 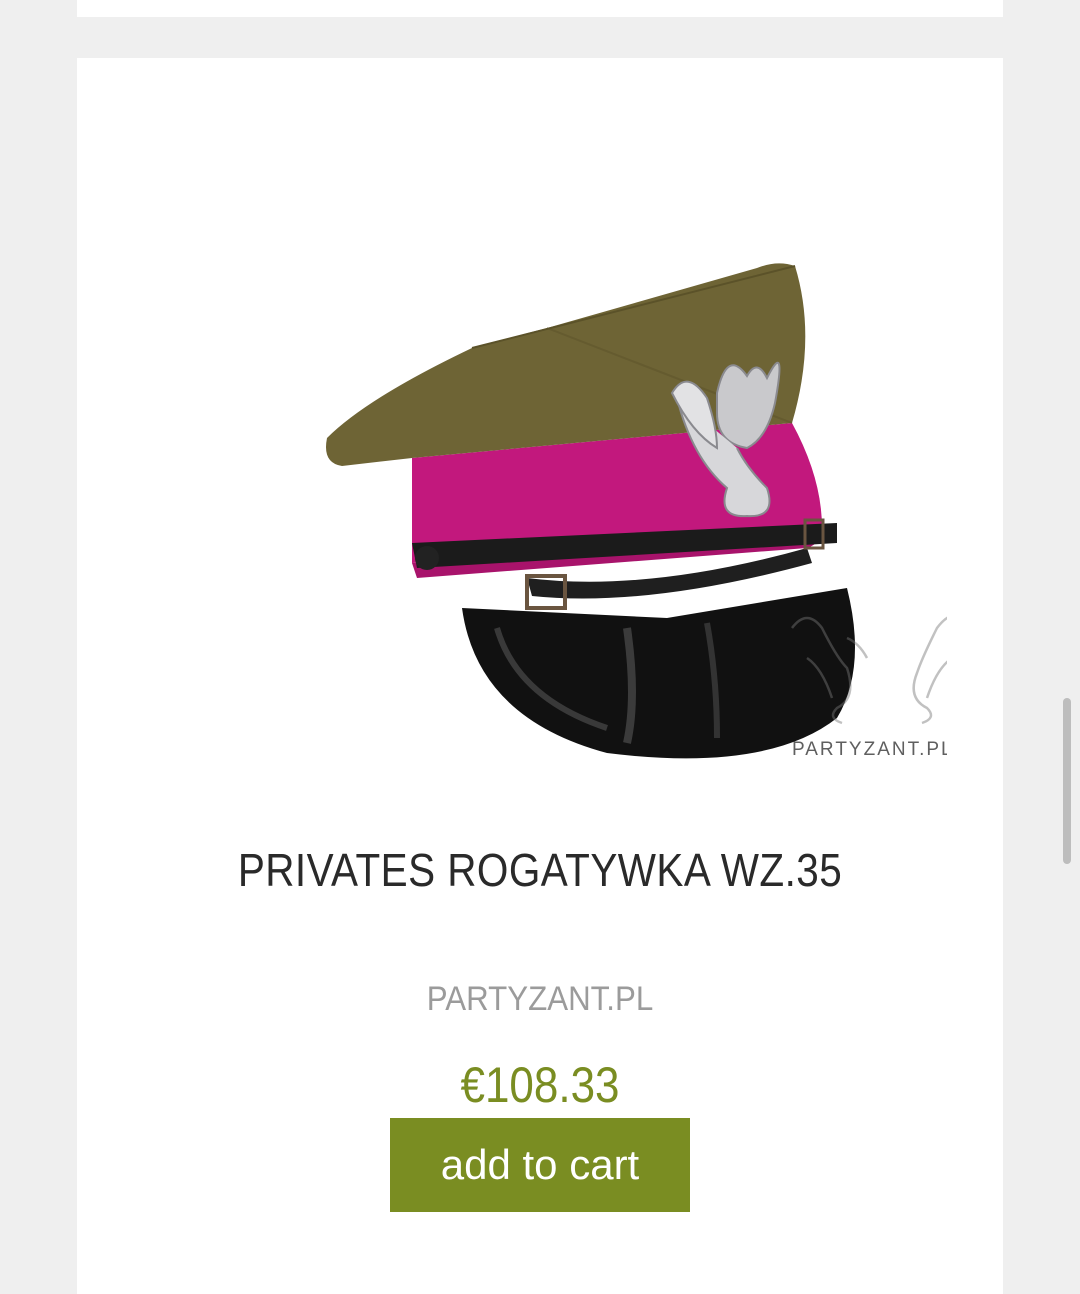 What do you see at coordinates (1067, 781) in the screenshot?
I see `scrollbar-thumb` at bounding box center [1067, 781].